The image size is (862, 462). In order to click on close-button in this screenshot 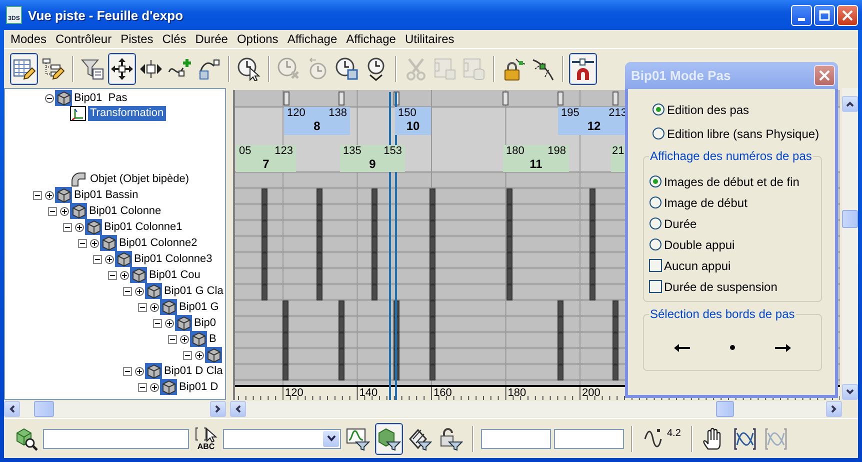, I will do `click(824, 75)`.